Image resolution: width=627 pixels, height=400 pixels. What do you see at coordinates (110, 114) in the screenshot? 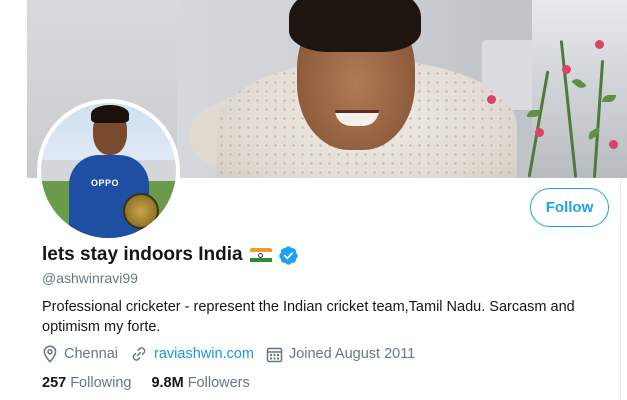
I see `avatar-hair` at bounding box center [110, 114].